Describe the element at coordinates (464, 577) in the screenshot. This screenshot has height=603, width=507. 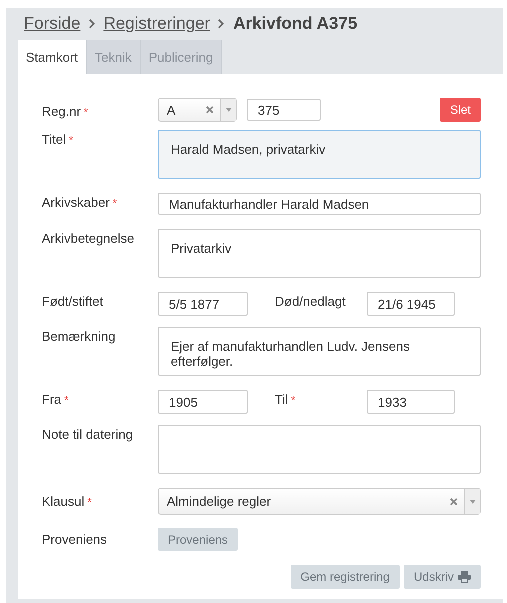
I see `printer-icon` at that location.